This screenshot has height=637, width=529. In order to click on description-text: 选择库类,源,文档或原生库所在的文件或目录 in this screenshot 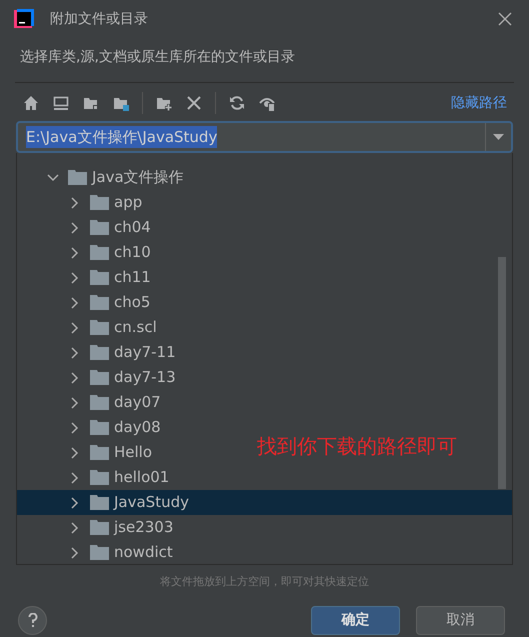, I will do `click(157, 57)`.